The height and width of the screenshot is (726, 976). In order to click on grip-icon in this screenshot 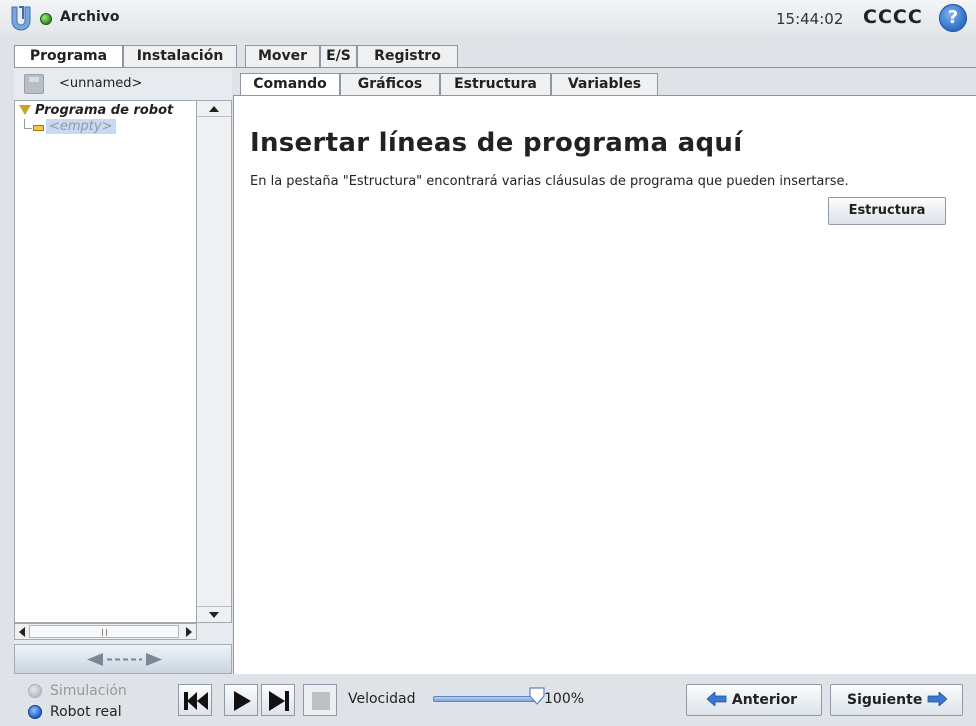, I will do `click(104, 632)`.